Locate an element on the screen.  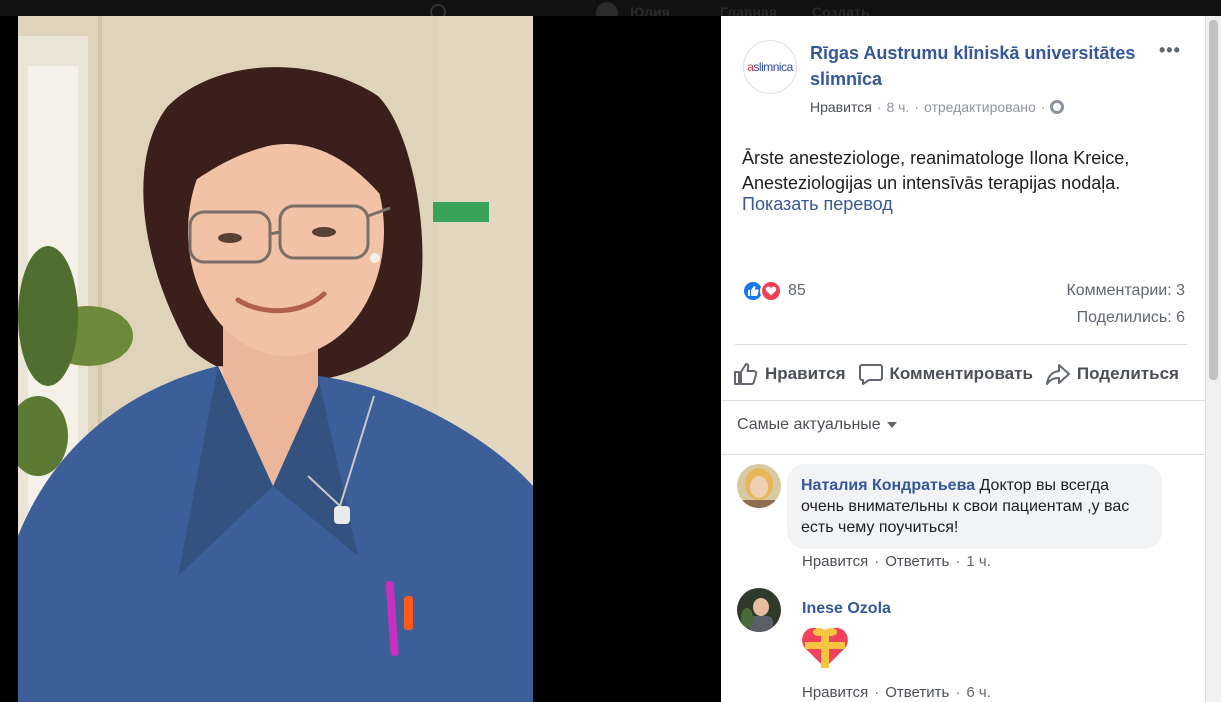
globe-icon is located at coordinates (1057, 107).